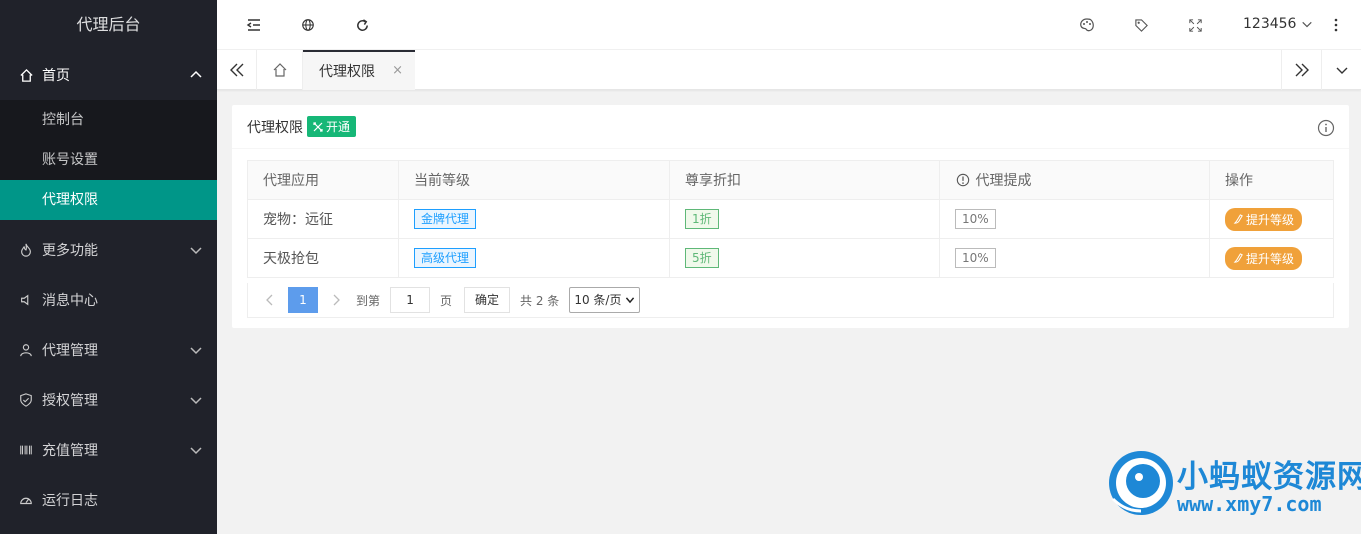  What do you see at coordinates (254, 25) in the screenshot?
I see `menu-fold-icon` at bounding box center [254, 25].